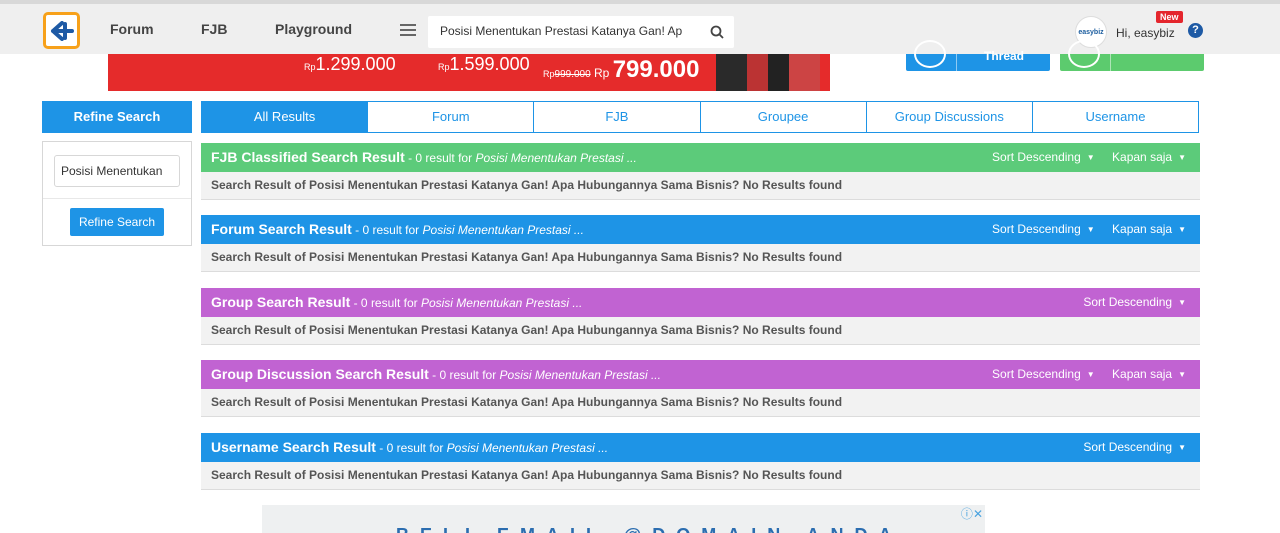 The image size is (1280, 533). What do you see at coordinates (117, 117) in the screenshot?
I see `refine-search-header: Refine Search` at bounding box center [117, 117].